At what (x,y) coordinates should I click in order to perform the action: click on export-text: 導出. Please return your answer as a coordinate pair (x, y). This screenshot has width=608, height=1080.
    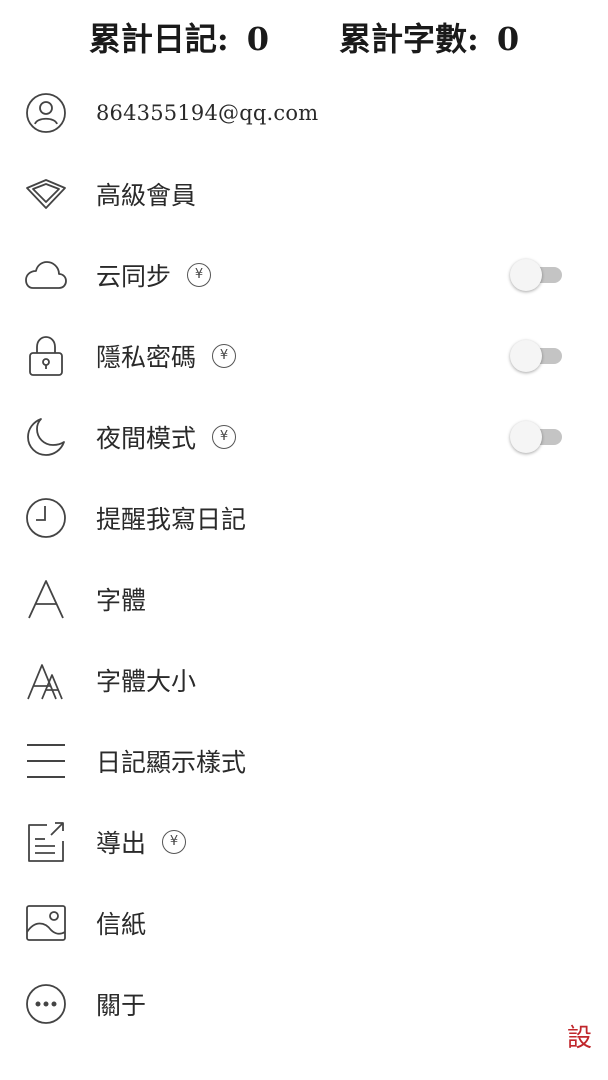
    Looking at the image, I should click on (121, 843).